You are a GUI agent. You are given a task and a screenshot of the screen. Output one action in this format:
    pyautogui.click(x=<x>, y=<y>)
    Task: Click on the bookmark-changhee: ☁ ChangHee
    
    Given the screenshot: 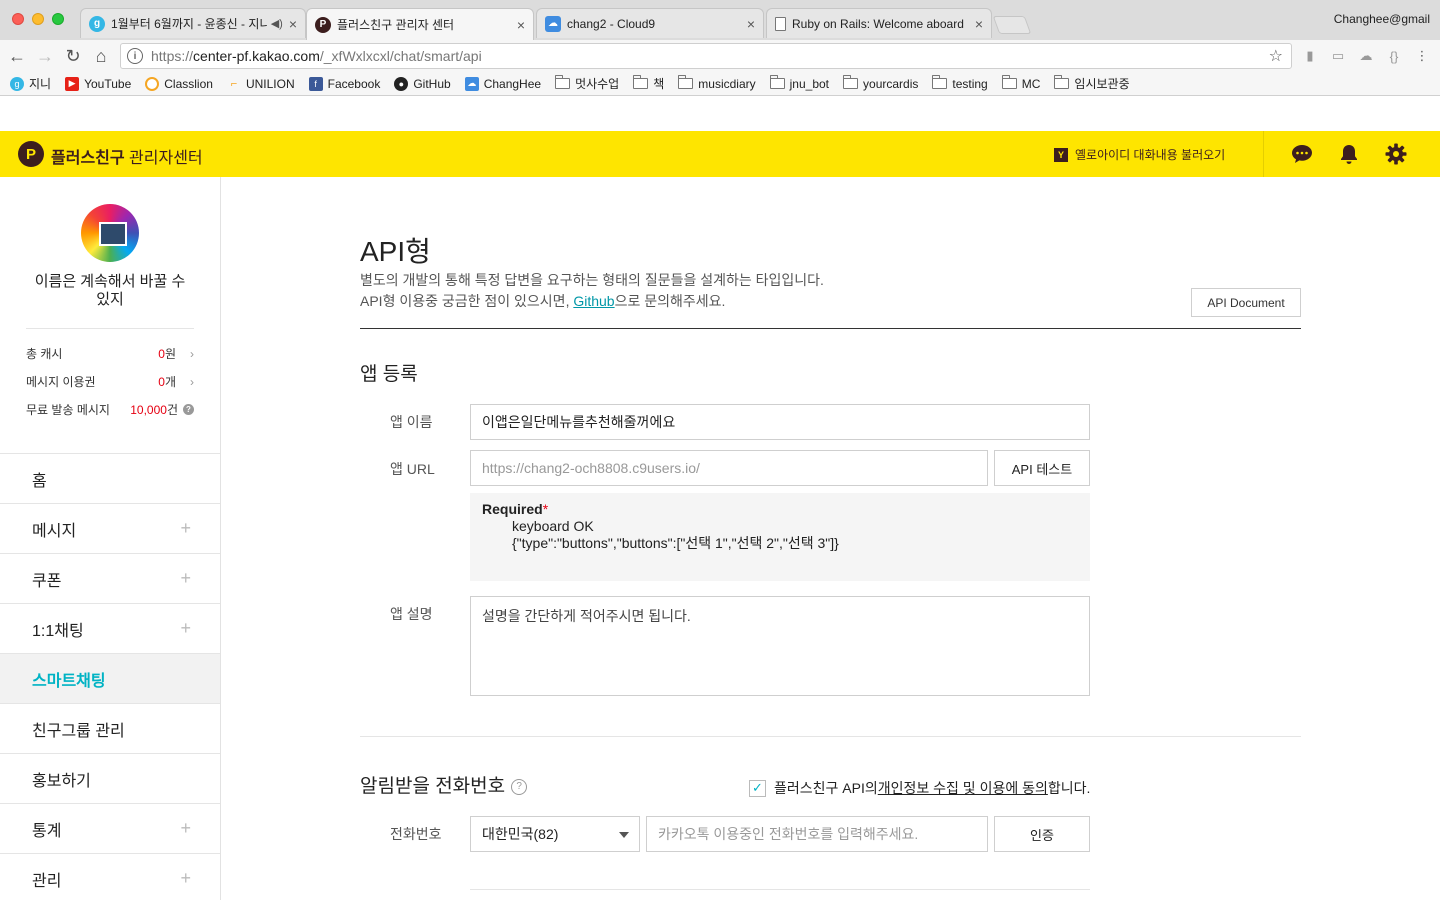 What is the action you would take?
    pyautogui.click(x=502, y=83)
    